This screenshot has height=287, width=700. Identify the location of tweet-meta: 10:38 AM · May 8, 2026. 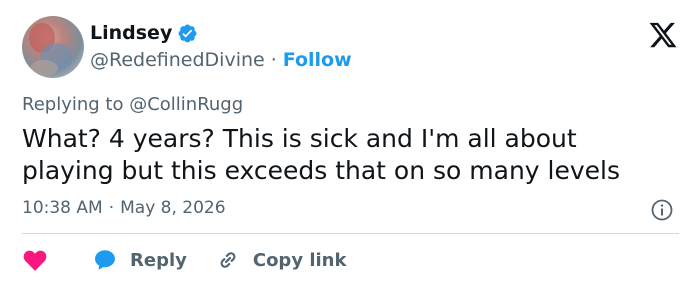
(124, 208).